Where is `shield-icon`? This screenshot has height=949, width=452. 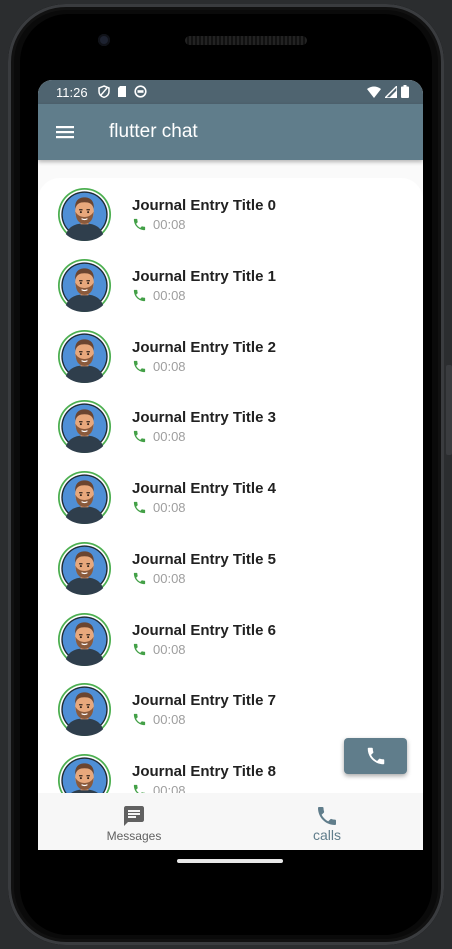 shield-icon is located at coordinates (104, 91).